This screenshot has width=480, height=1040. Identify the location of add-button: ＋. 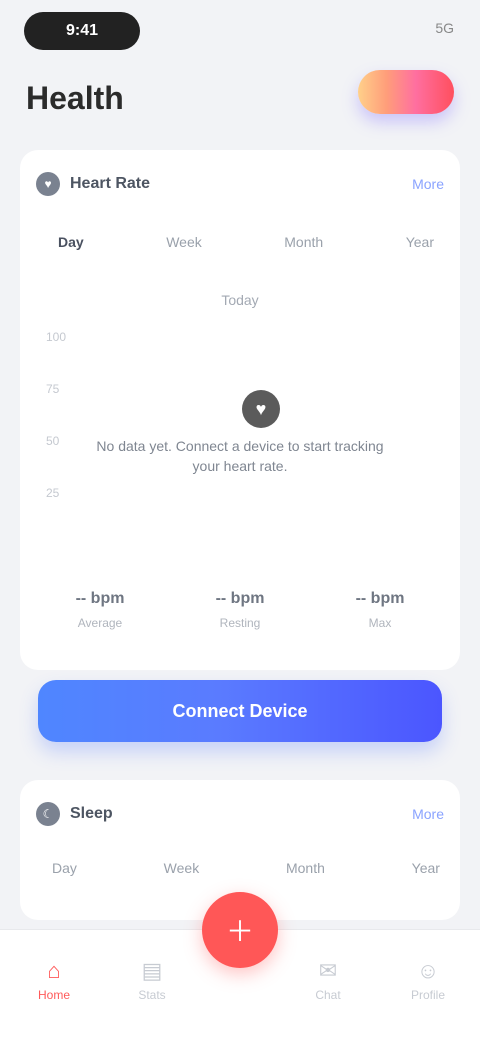
(240, 930).